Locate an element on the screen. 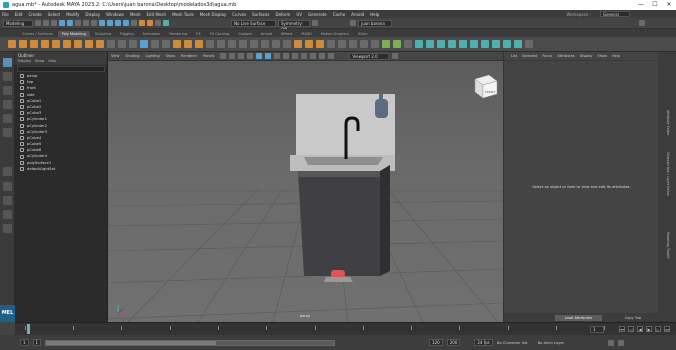  merge-icon is located at coordinates (254, 44).